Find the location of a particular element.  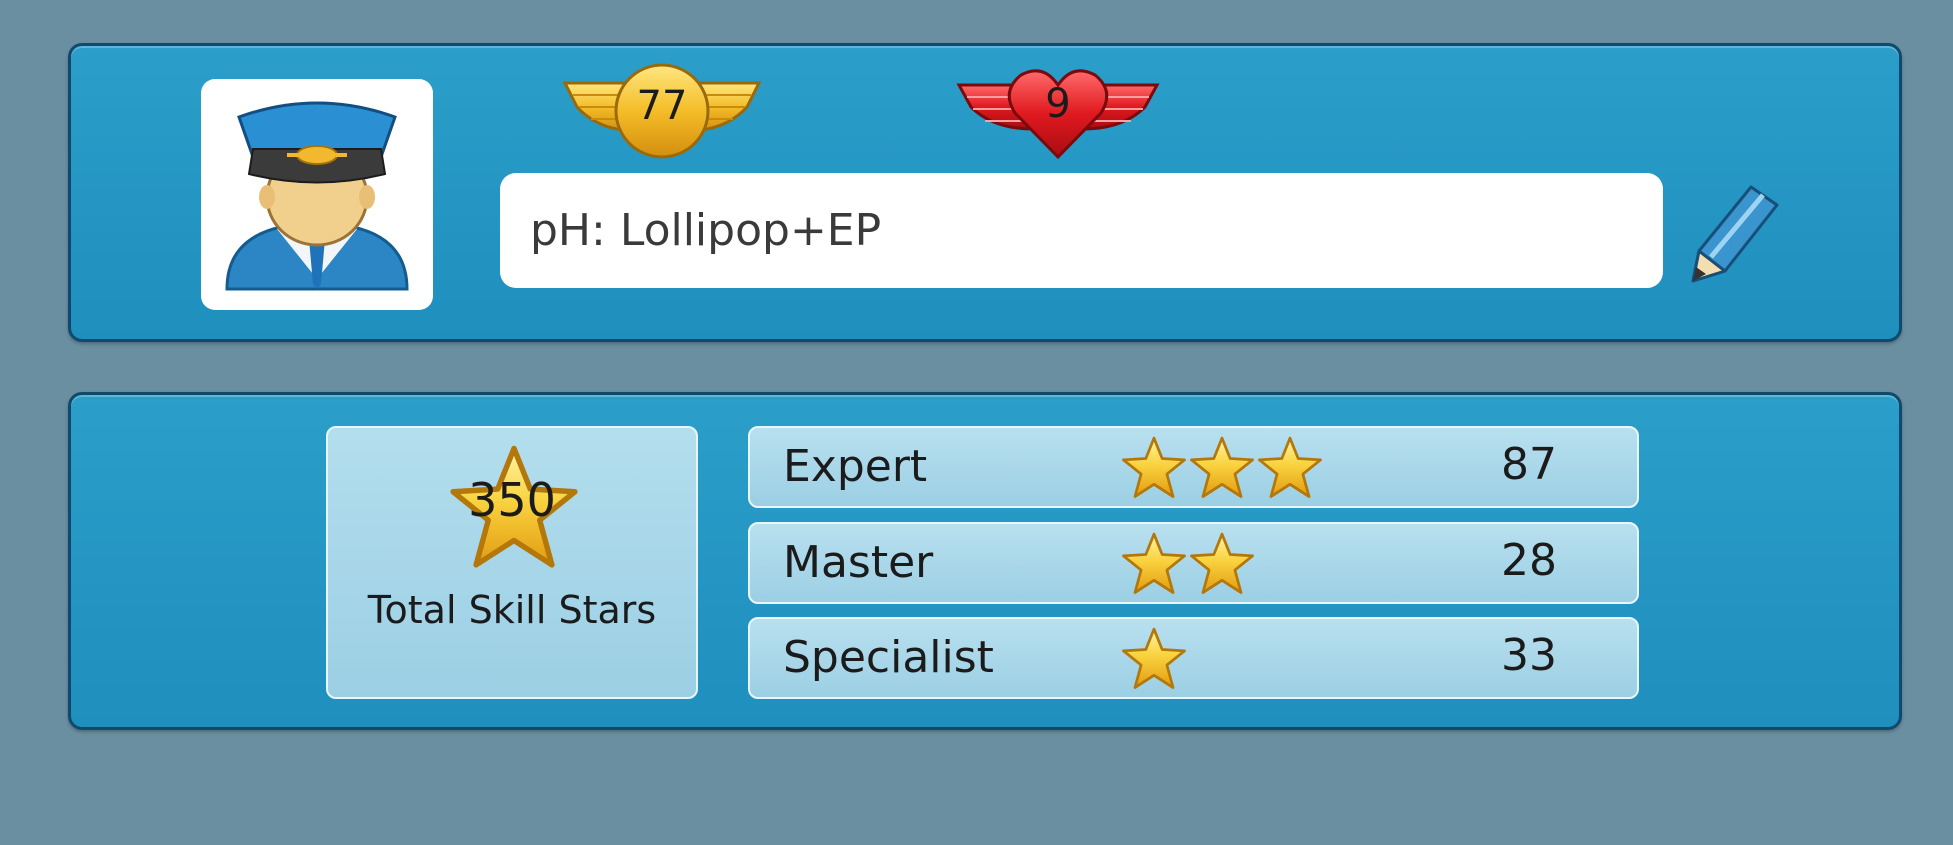

edit-name-button is located at coordinates (1731, 234).